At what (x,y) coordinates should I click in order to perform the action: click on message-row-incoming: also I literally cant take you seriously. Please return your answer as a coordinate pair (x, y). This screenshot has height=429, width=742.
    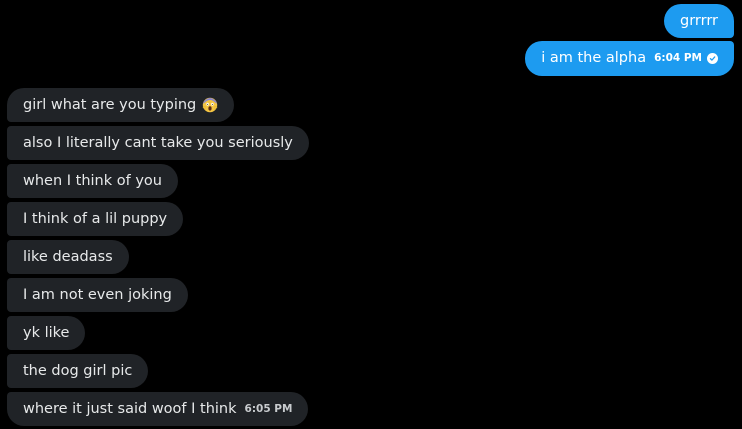
    Looking at the image, I should click on (371, 143).